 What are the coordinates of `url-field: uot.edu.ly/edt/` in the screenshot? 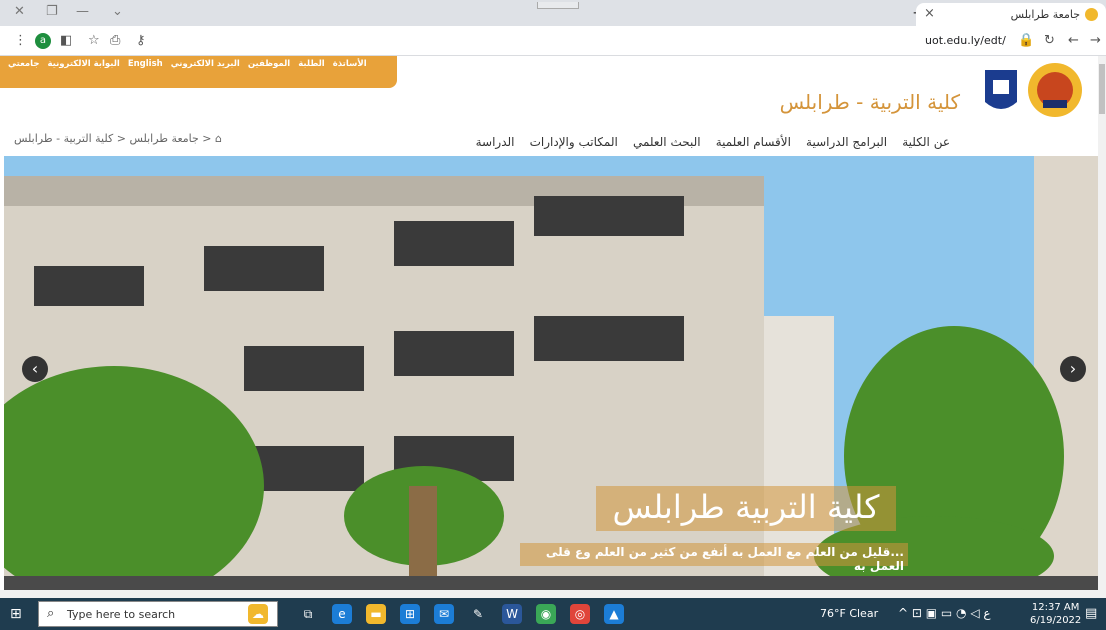 It's located at (965, 40).